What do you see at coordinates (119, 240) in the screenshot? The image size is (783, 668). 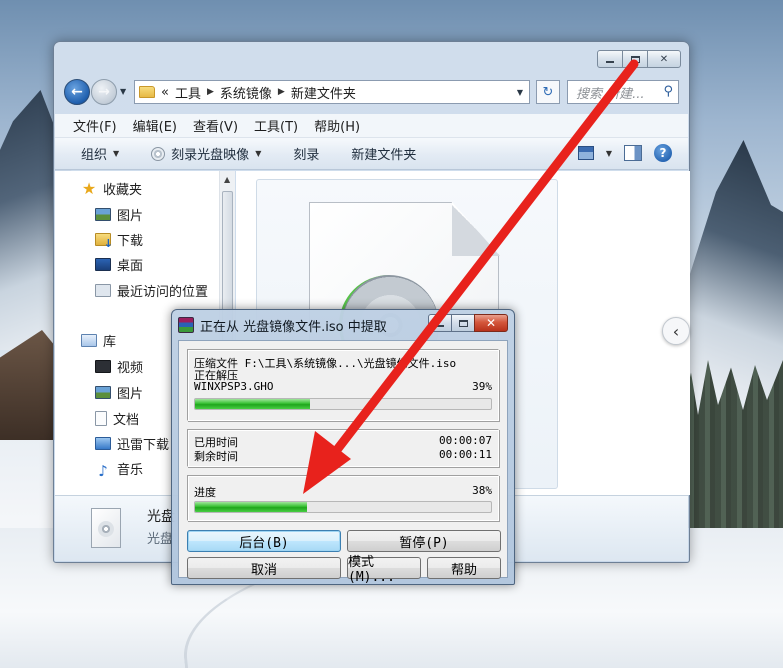 I see `nav-item-downloads: 下载` at bounding box center [119, 240].